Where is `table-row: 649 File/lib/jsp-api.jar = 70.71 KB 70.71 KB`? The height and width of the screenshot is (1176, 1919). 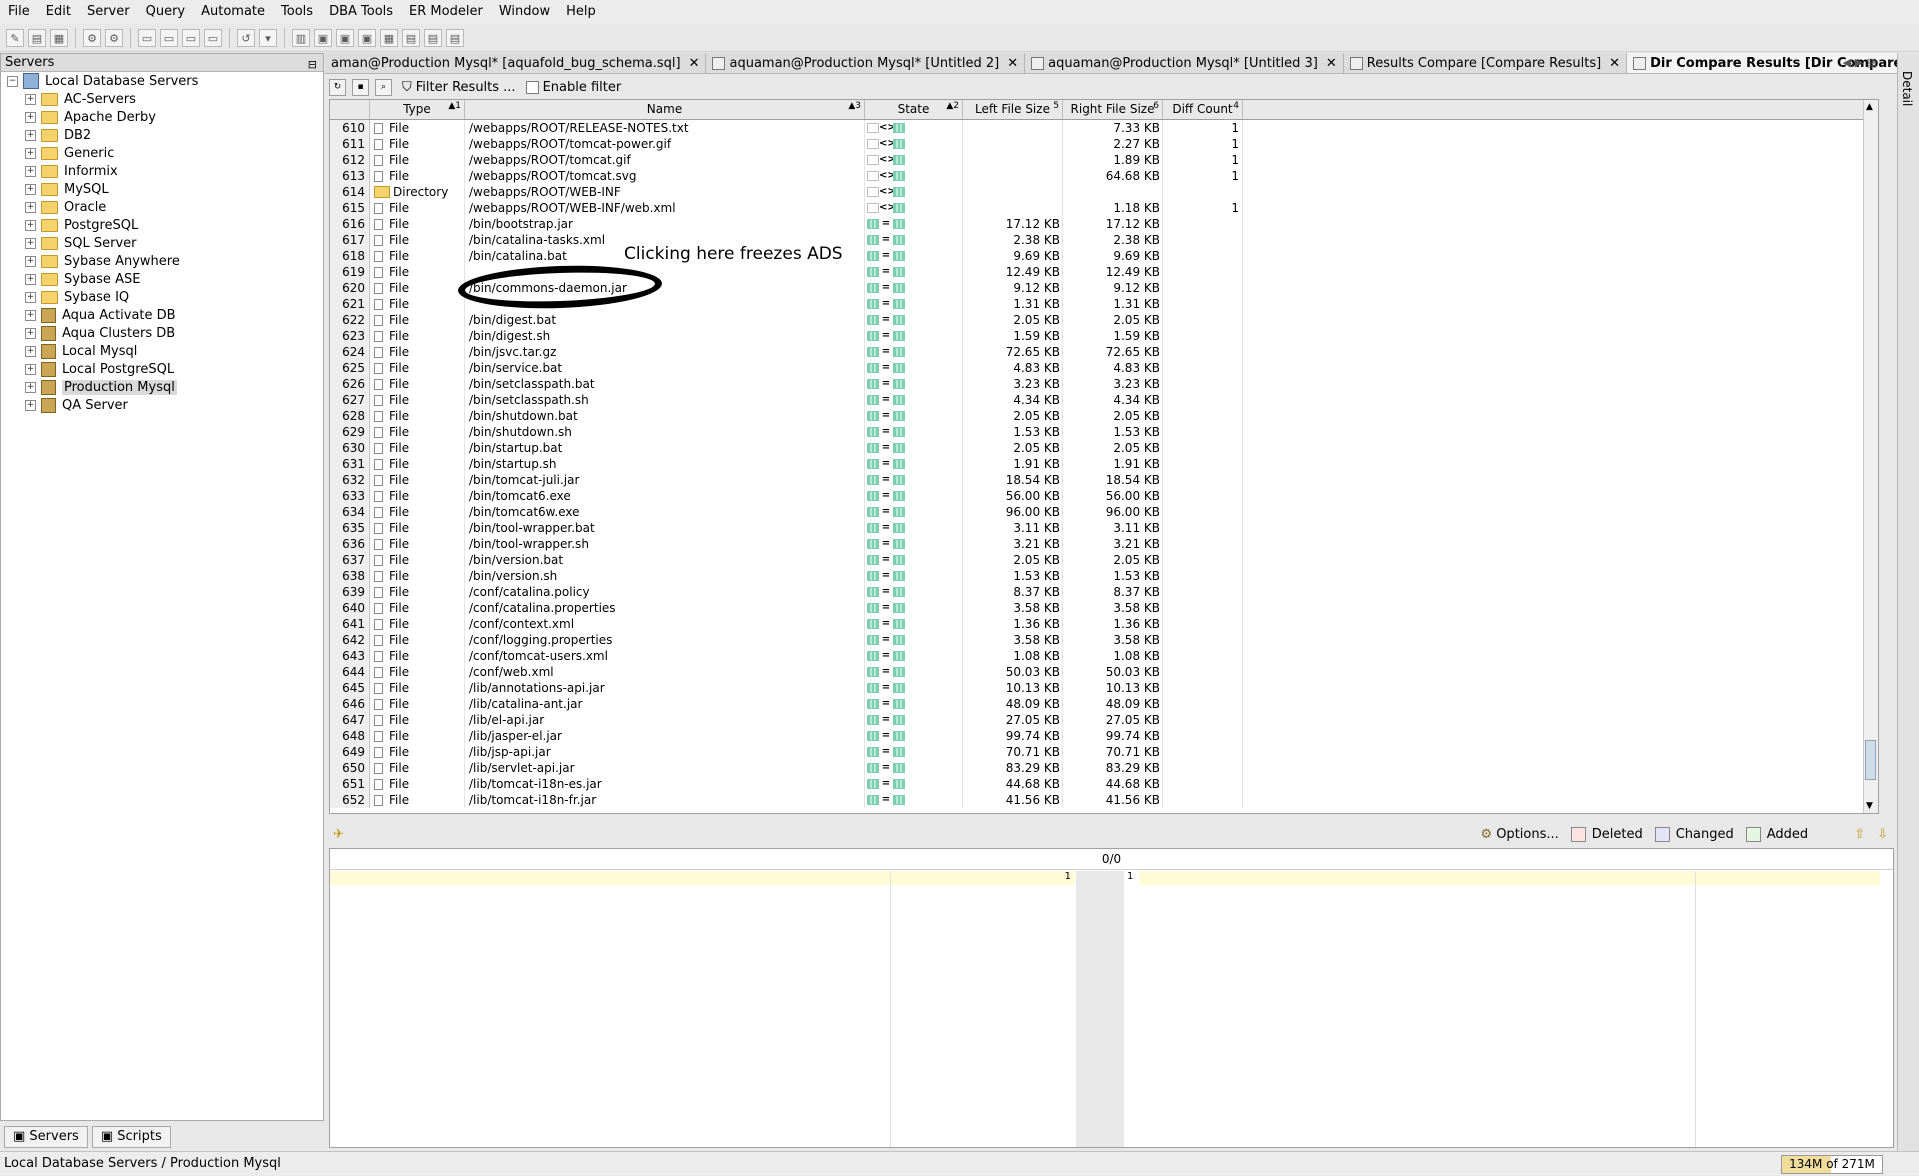 table-row: 649 File/lib/jsp-api.jar = 70.71 KB 70.71 KB is located at coordinates (1104, 752).